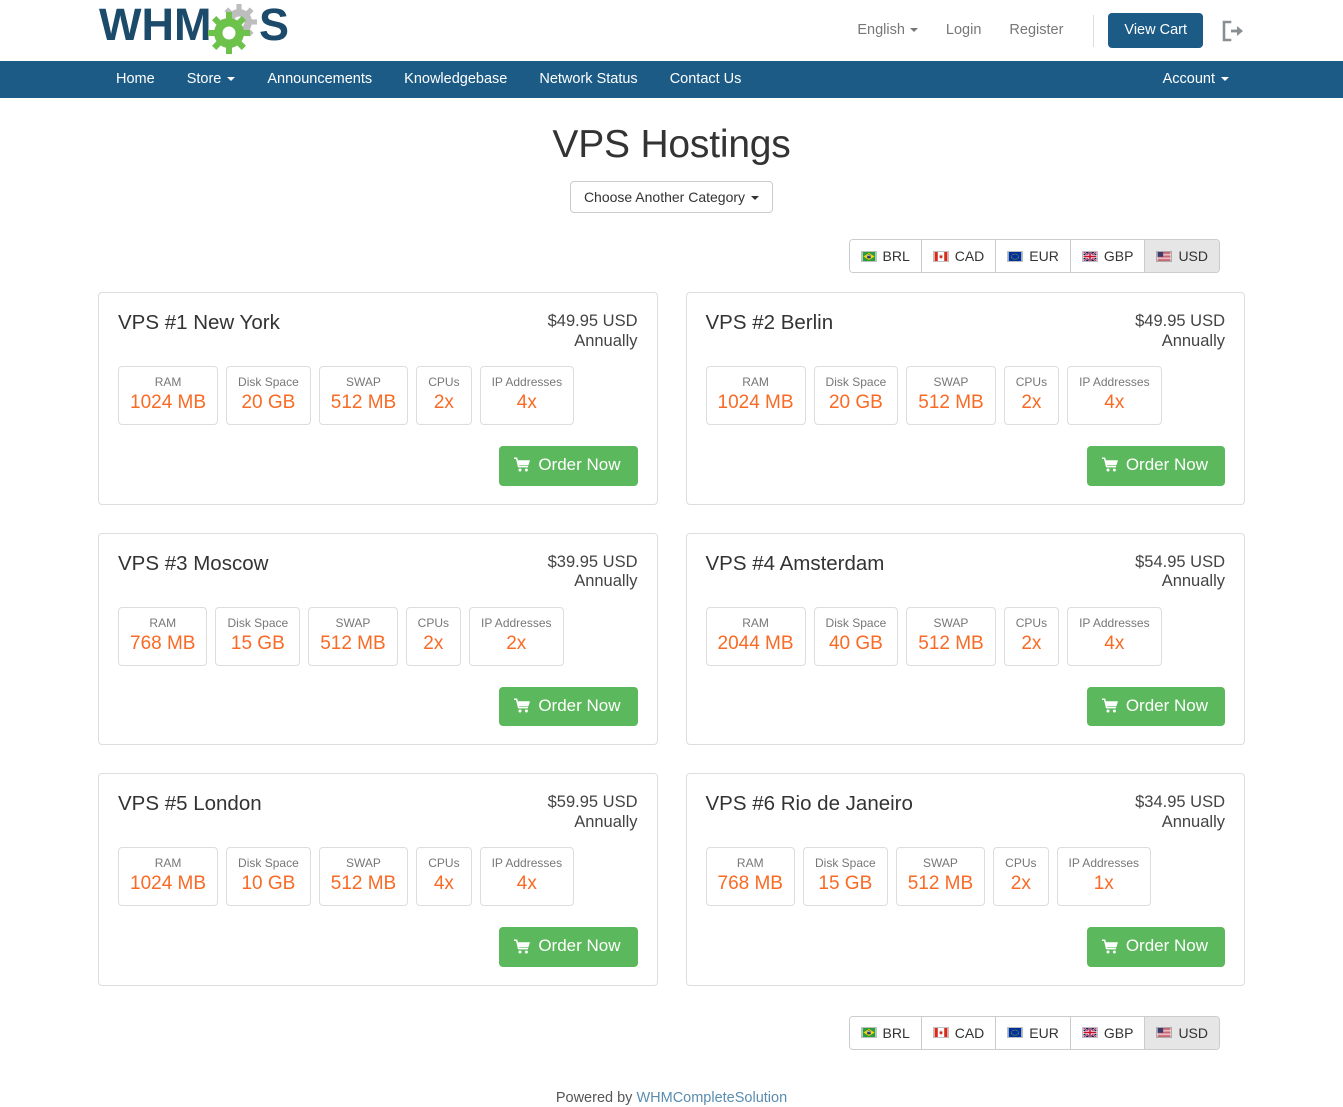  I want to click on cart-icon, so click(522, 946).